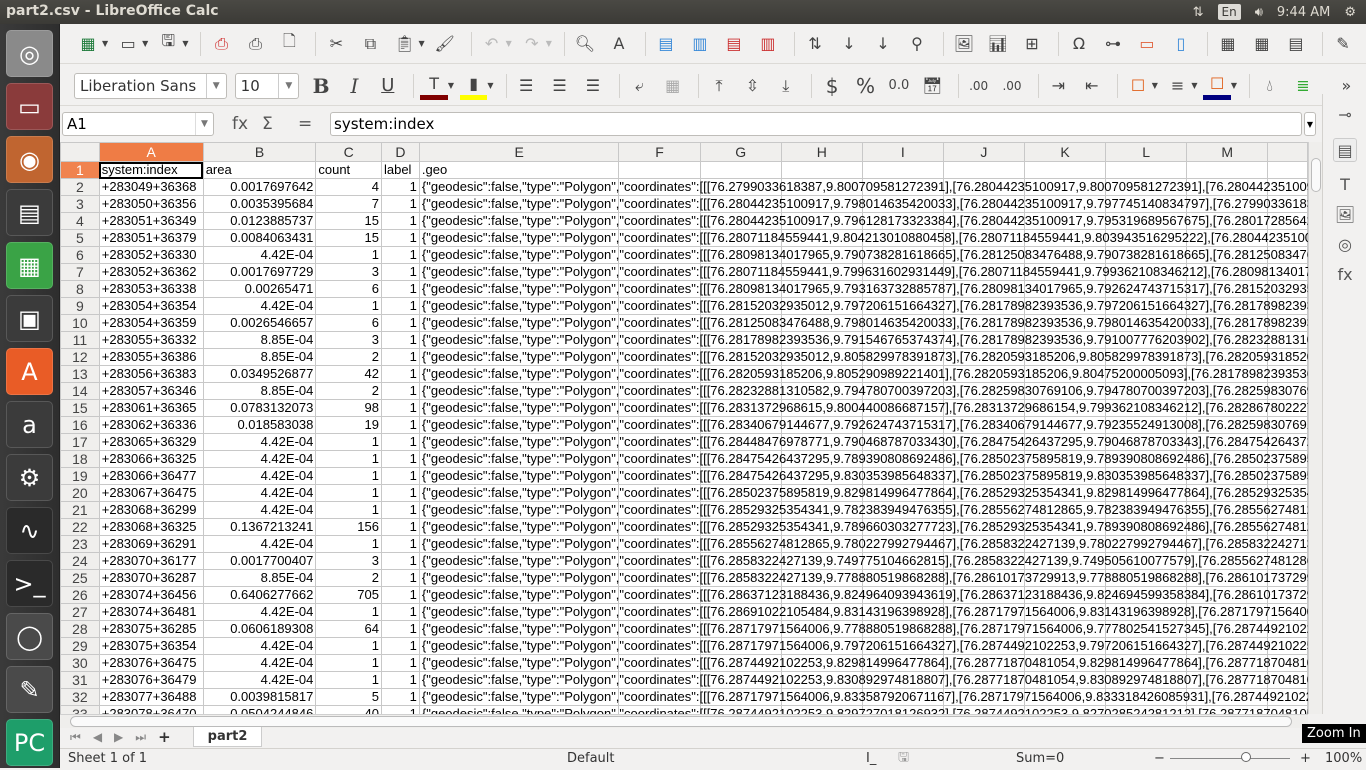 This screenshot has height=770, width=1366. What do you see at coordinates (80, 612) in the screenshot?
I see `row-header: 27` at bounding box center [80, 612].